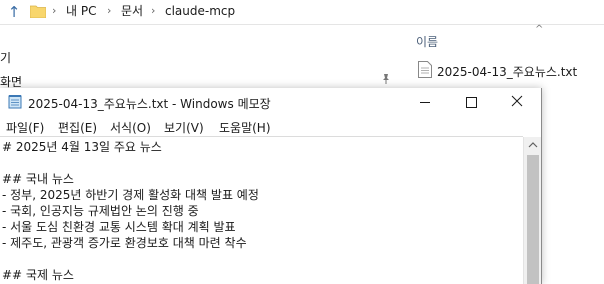  What do you see at coordinates (533, 145) in the screenshot?
I see `scroll-up-arrow-icon` at bounding box center [533, 145].